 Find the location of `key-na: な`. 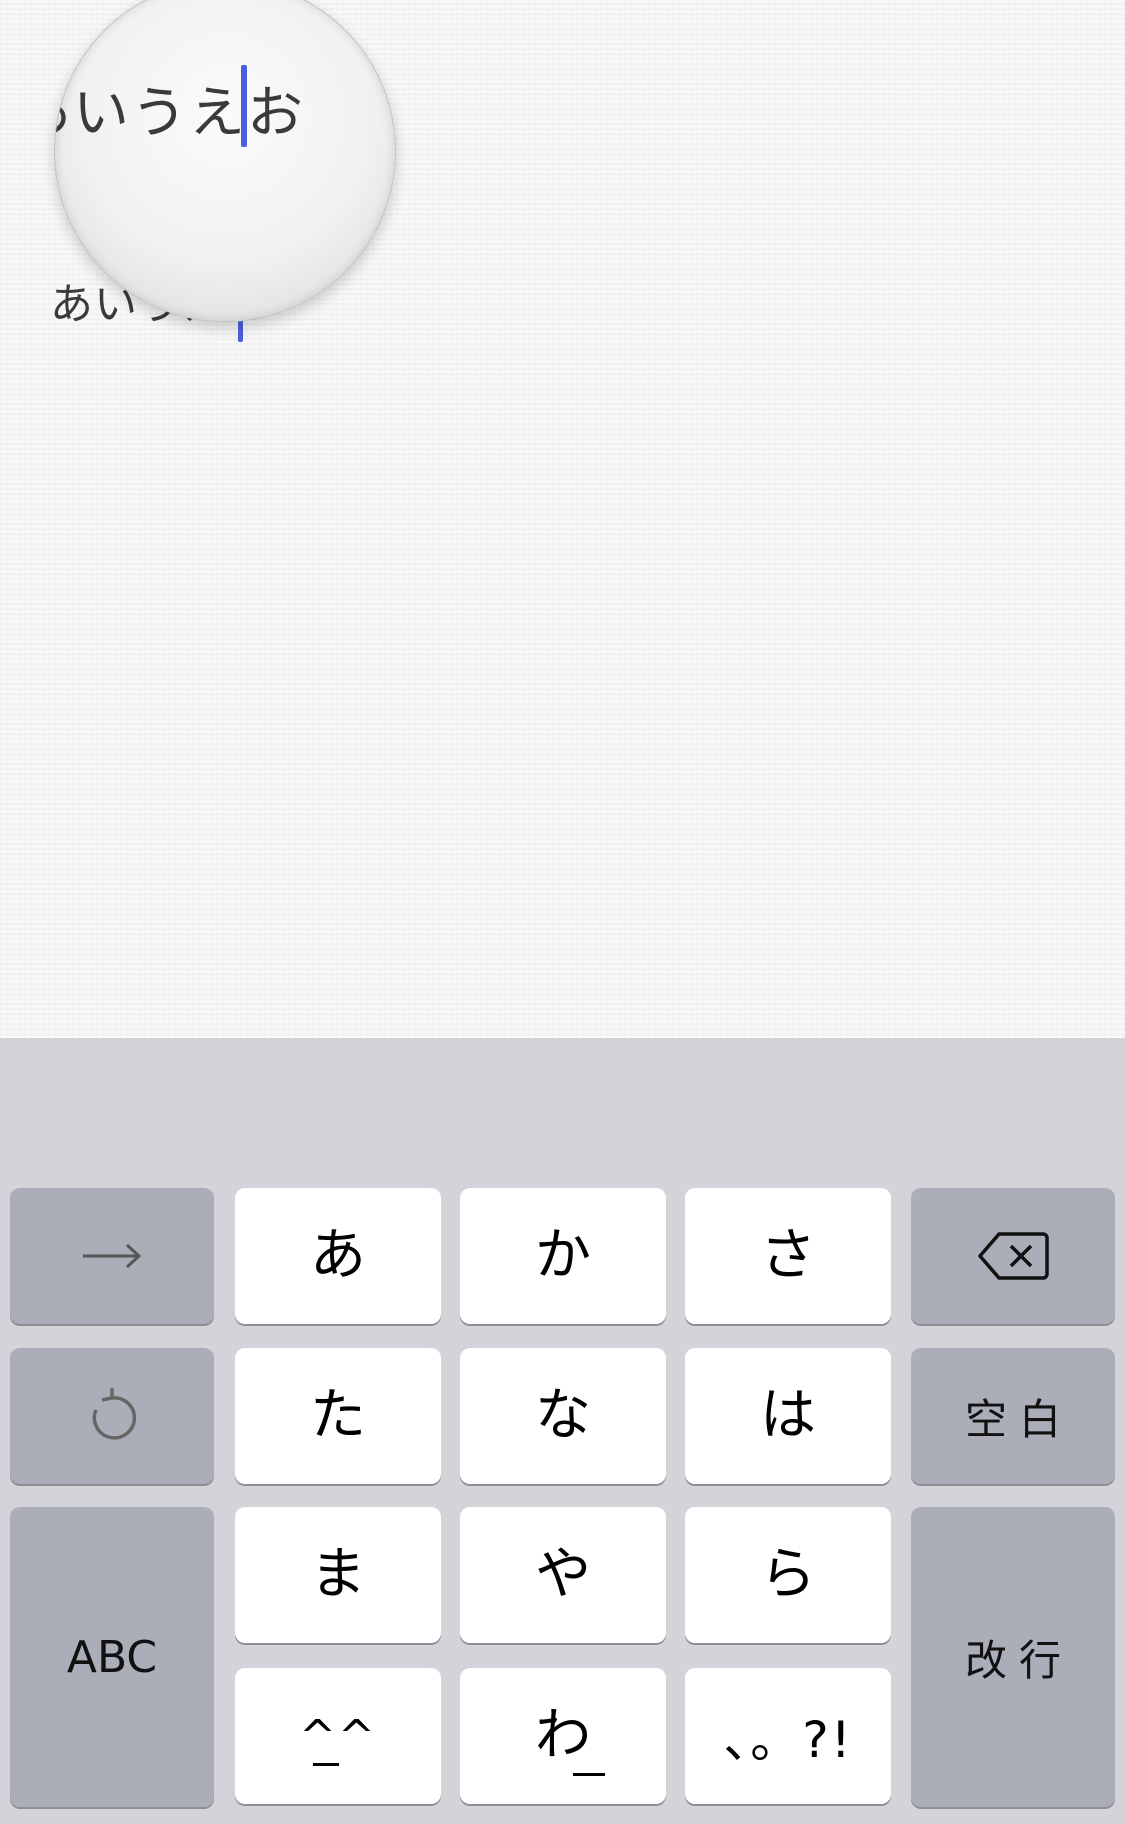

key-na: な is located at coordinates (563, 1416).